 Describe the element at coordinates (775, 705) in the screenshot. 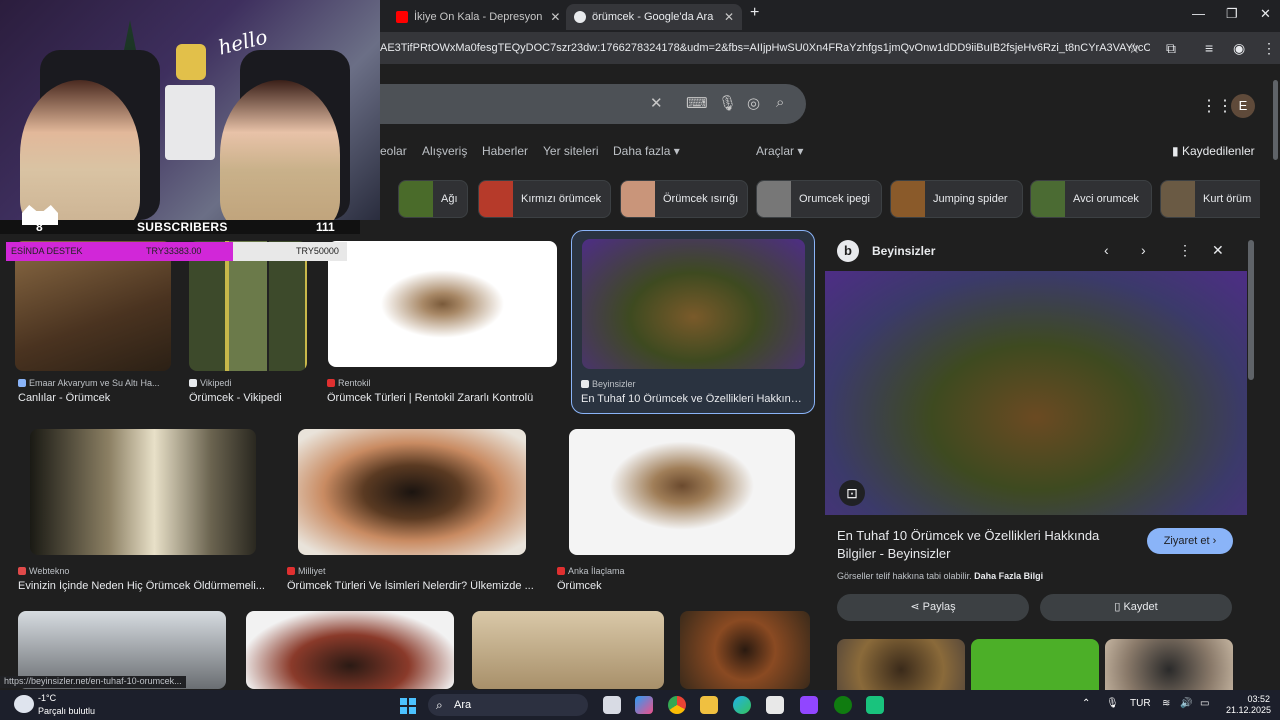

I see `store-icon` at that location.